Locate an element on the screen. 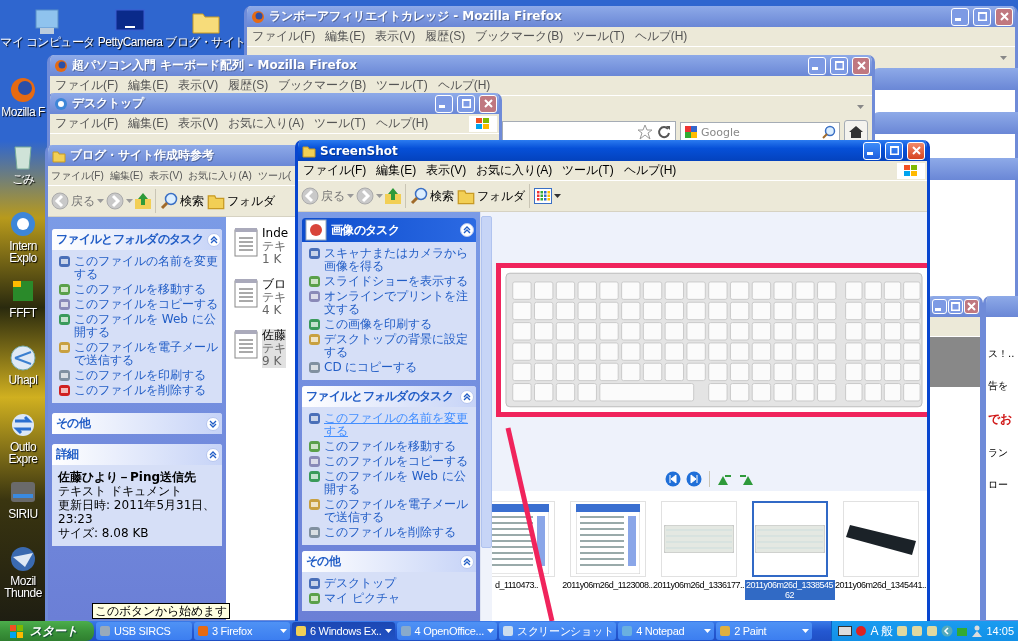  task-link: デスクトップ is located at coordinates (360, 583).